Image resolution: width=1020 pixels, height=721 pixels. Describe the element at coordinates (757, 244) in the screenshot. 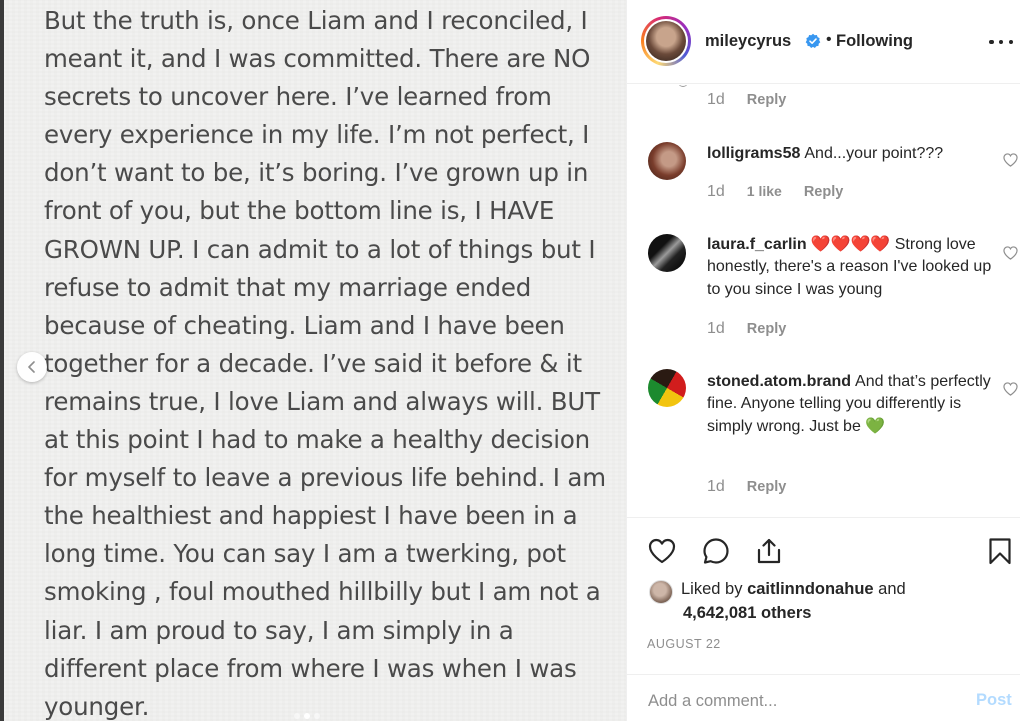

I see `commenter-username: laura.f_carlin` at that location.